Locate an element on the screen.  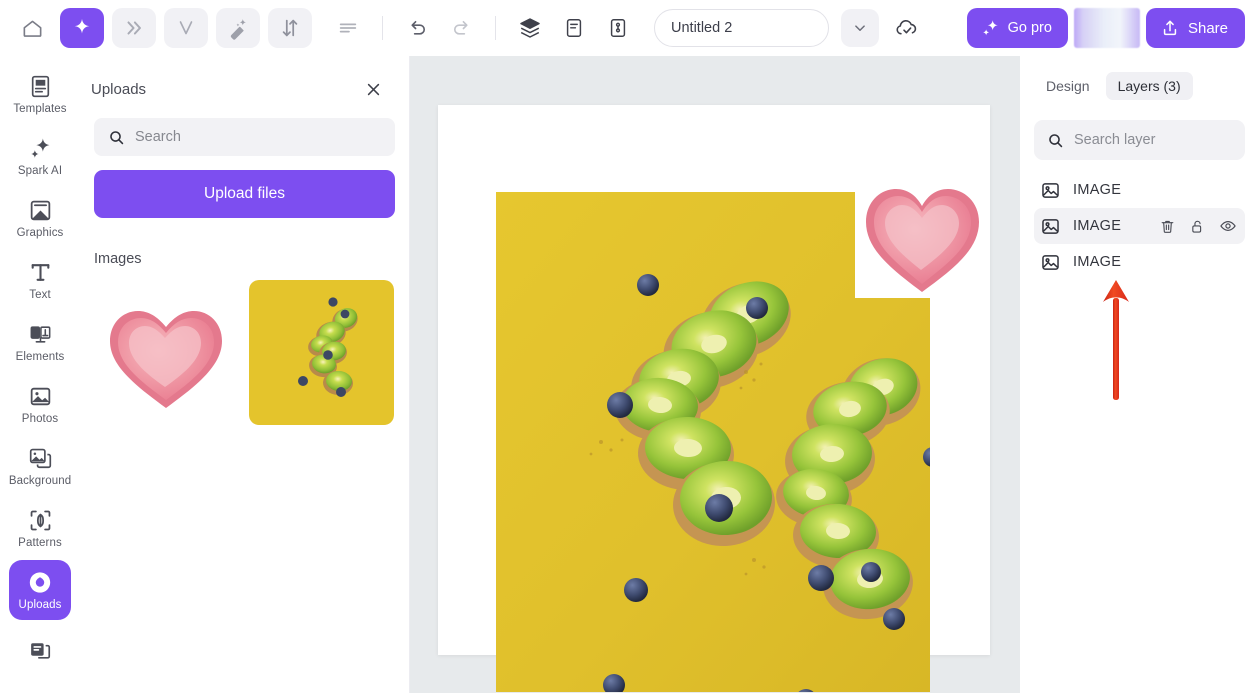
sidebar-item-patterns: Patterns is located at coordinates (40, 528).